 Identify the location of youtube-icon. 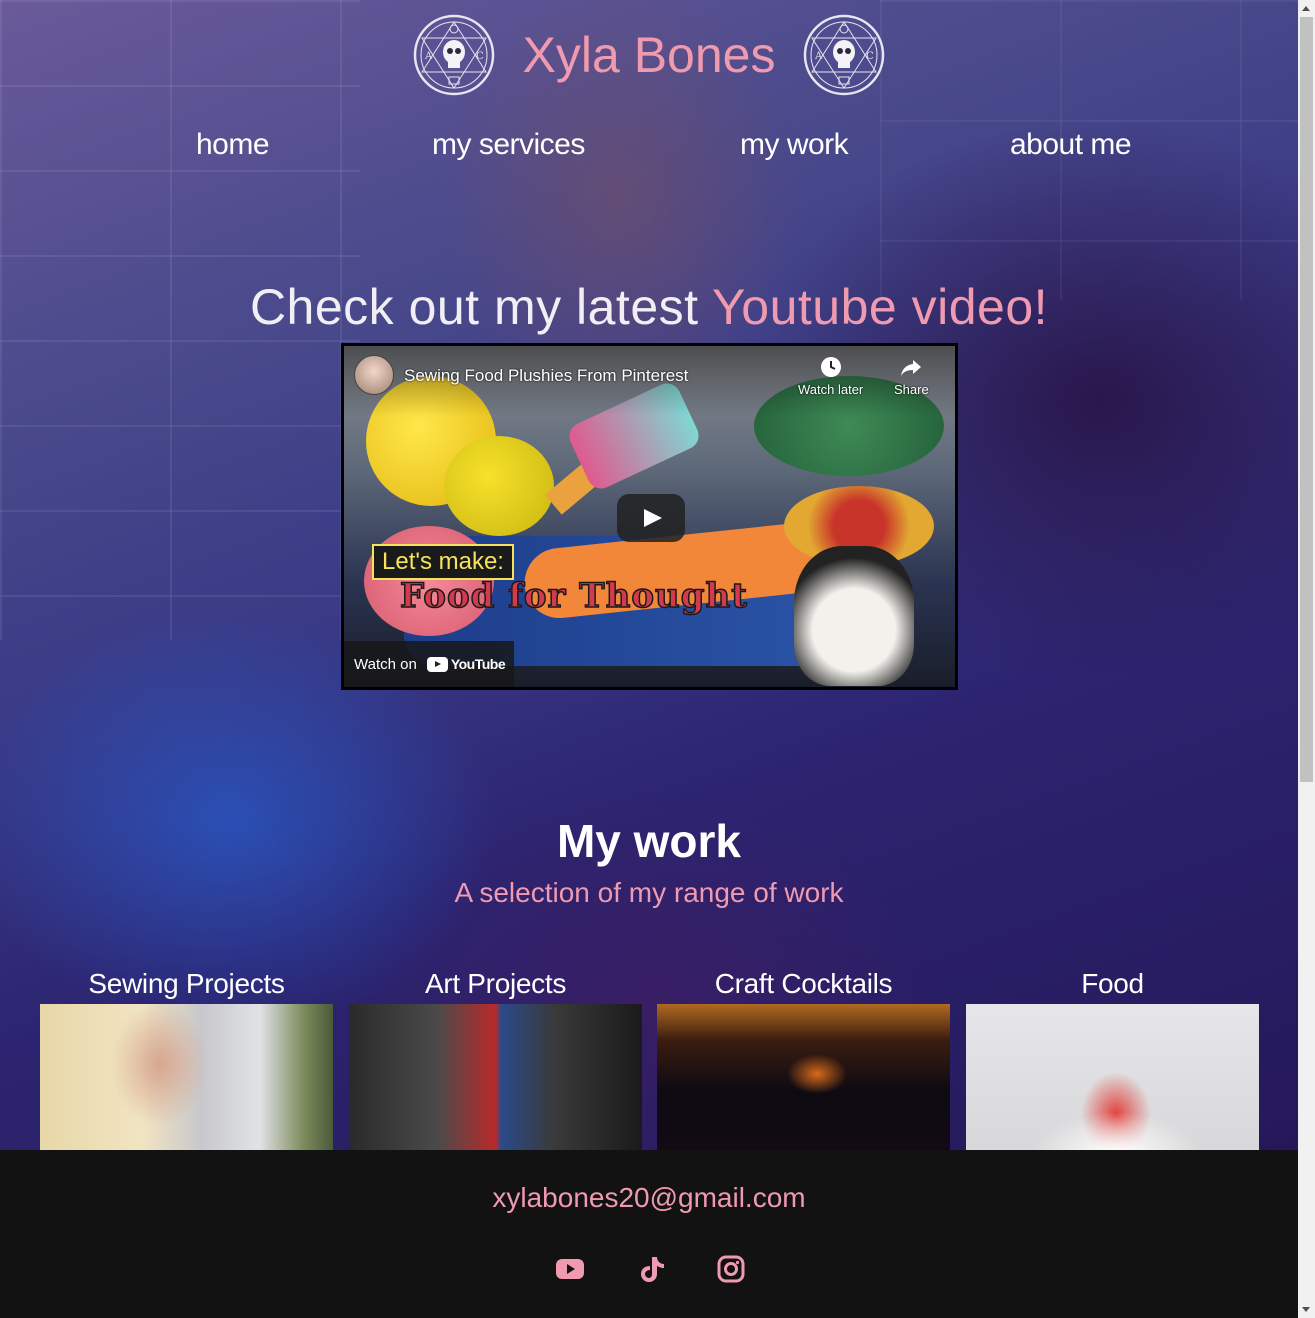
(570, 1269).